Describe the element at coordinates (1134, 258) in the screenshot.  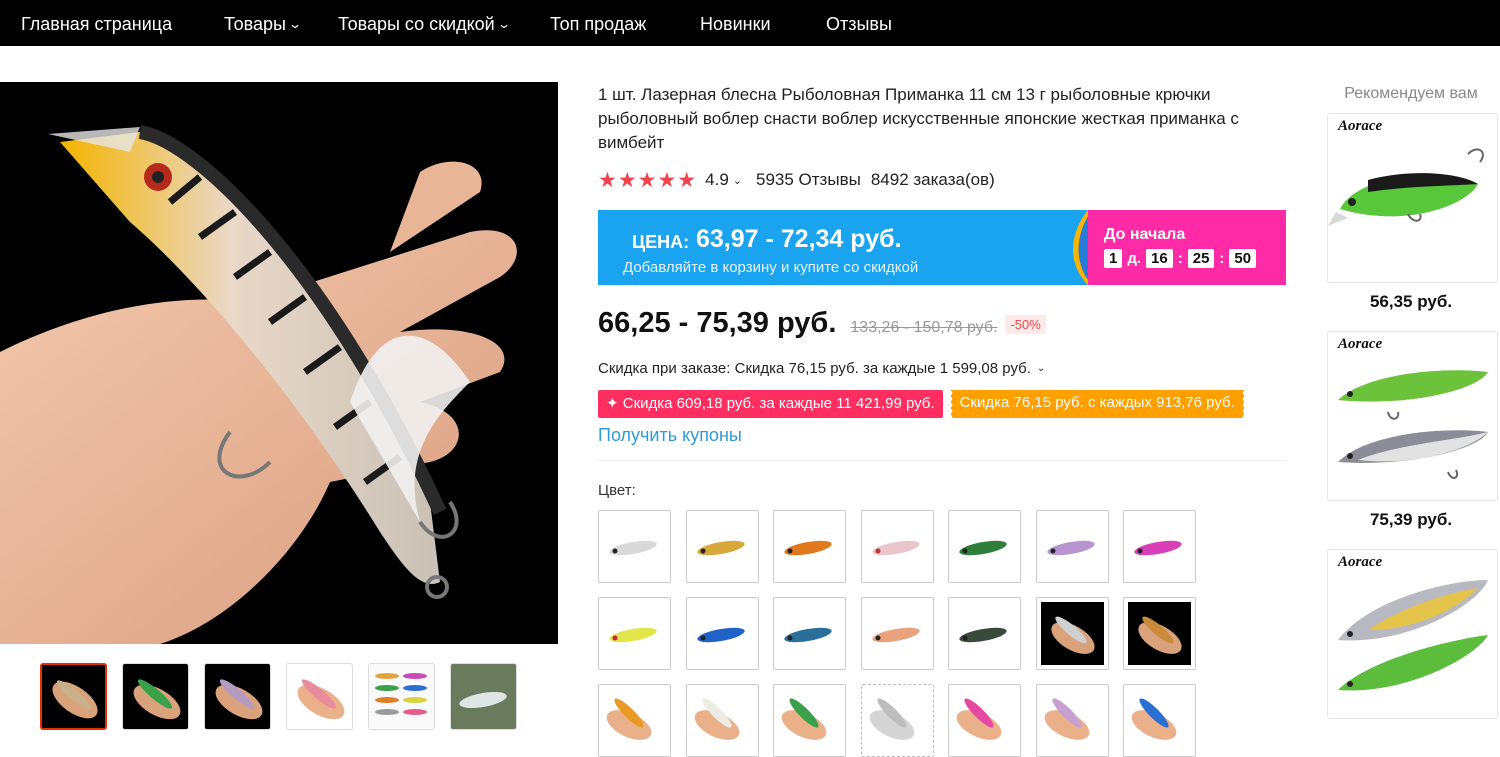
I see `countdown-days-unit: д.` at that location.